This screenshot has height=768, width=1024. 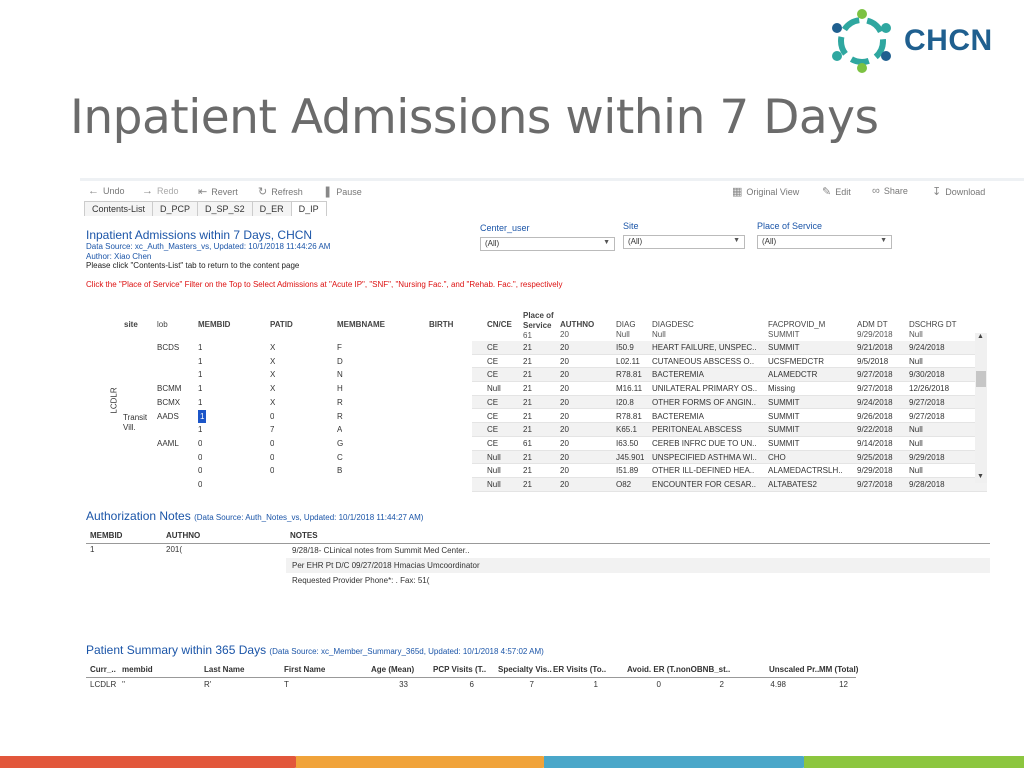 What do you see at coordinates (340, 389) in the screenshot?
I see `cell-name: H` at bounding box center [340, 389].